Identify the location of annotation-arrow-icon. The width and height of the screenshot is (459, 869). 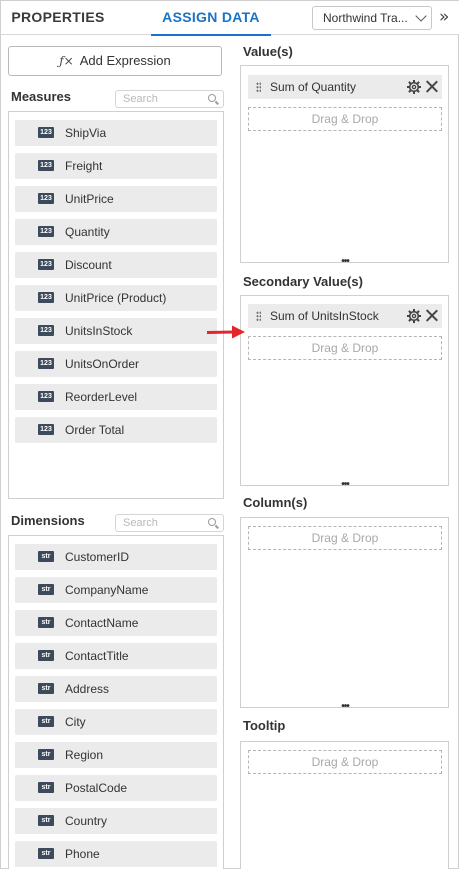
(226, 332).